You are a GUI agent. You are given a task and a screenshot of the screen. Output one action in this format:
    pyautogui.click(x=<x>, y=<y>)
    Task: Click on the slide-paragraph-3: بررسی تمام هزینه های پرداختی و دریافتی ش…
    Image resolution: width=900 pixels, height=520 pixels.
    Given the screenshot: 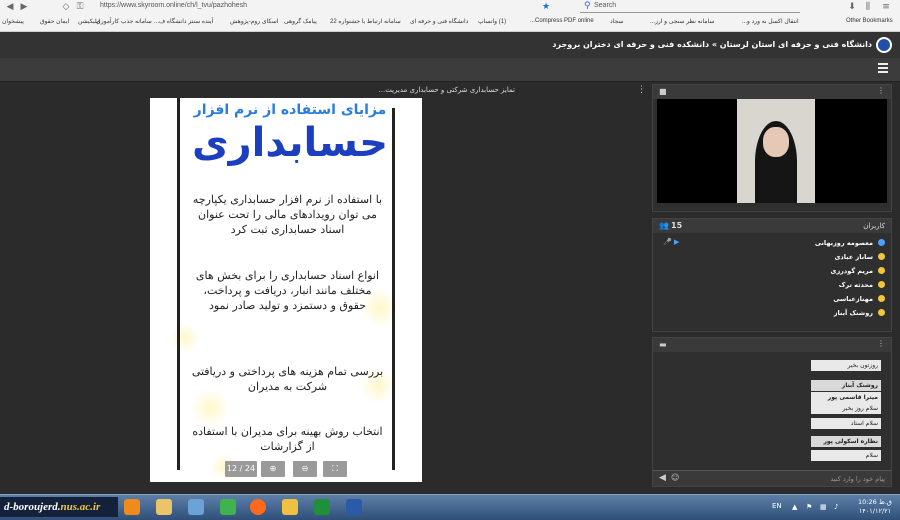 What is the action you would take?
    pyautogui.click(x=287, y=379)
    